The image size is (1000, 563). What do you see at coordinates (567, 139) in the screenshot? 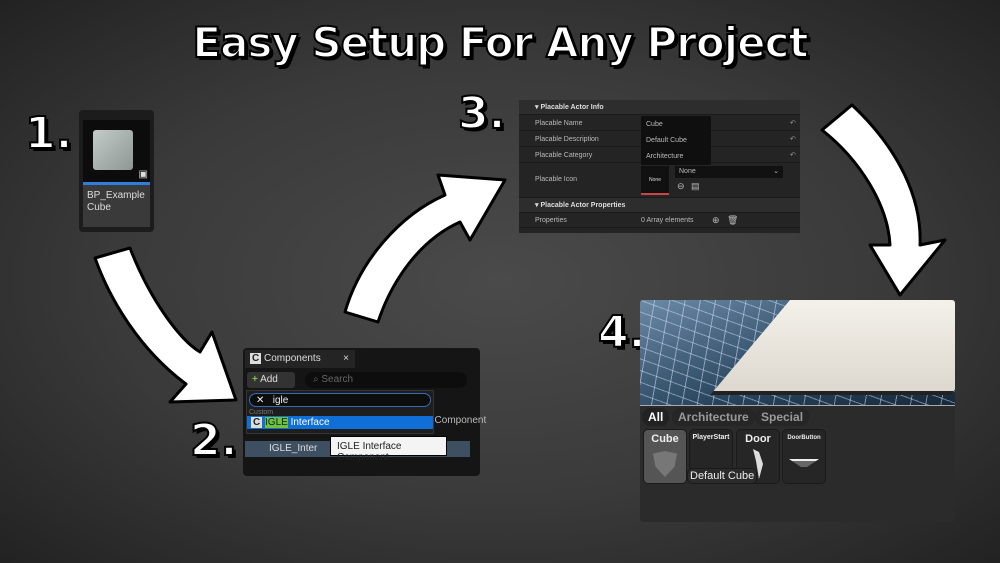
I see `label: Placable Description` at bounding box center [567, 139].